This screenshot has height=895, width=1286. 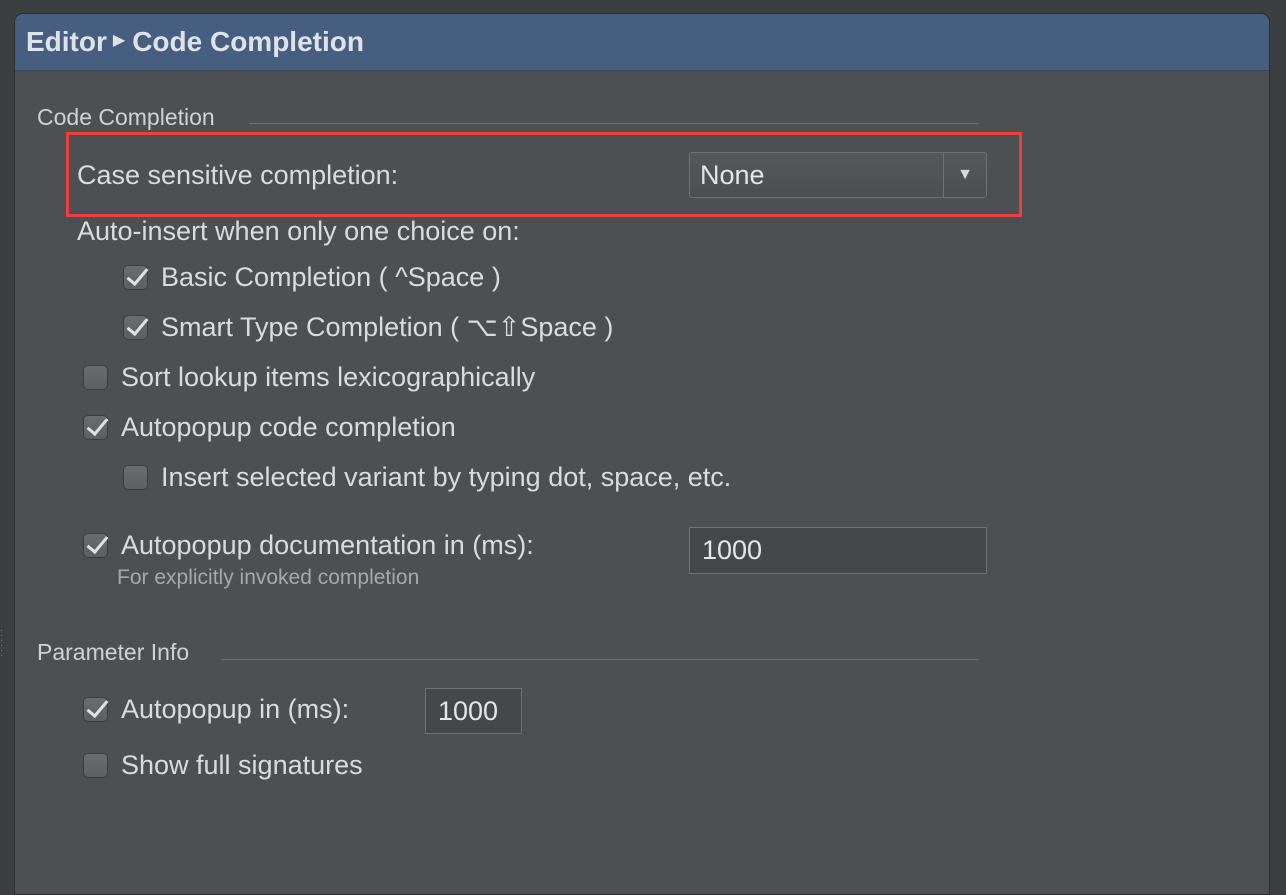 I want to click on breadcrumb-current: Code Completion, so click(x=248, y=41).